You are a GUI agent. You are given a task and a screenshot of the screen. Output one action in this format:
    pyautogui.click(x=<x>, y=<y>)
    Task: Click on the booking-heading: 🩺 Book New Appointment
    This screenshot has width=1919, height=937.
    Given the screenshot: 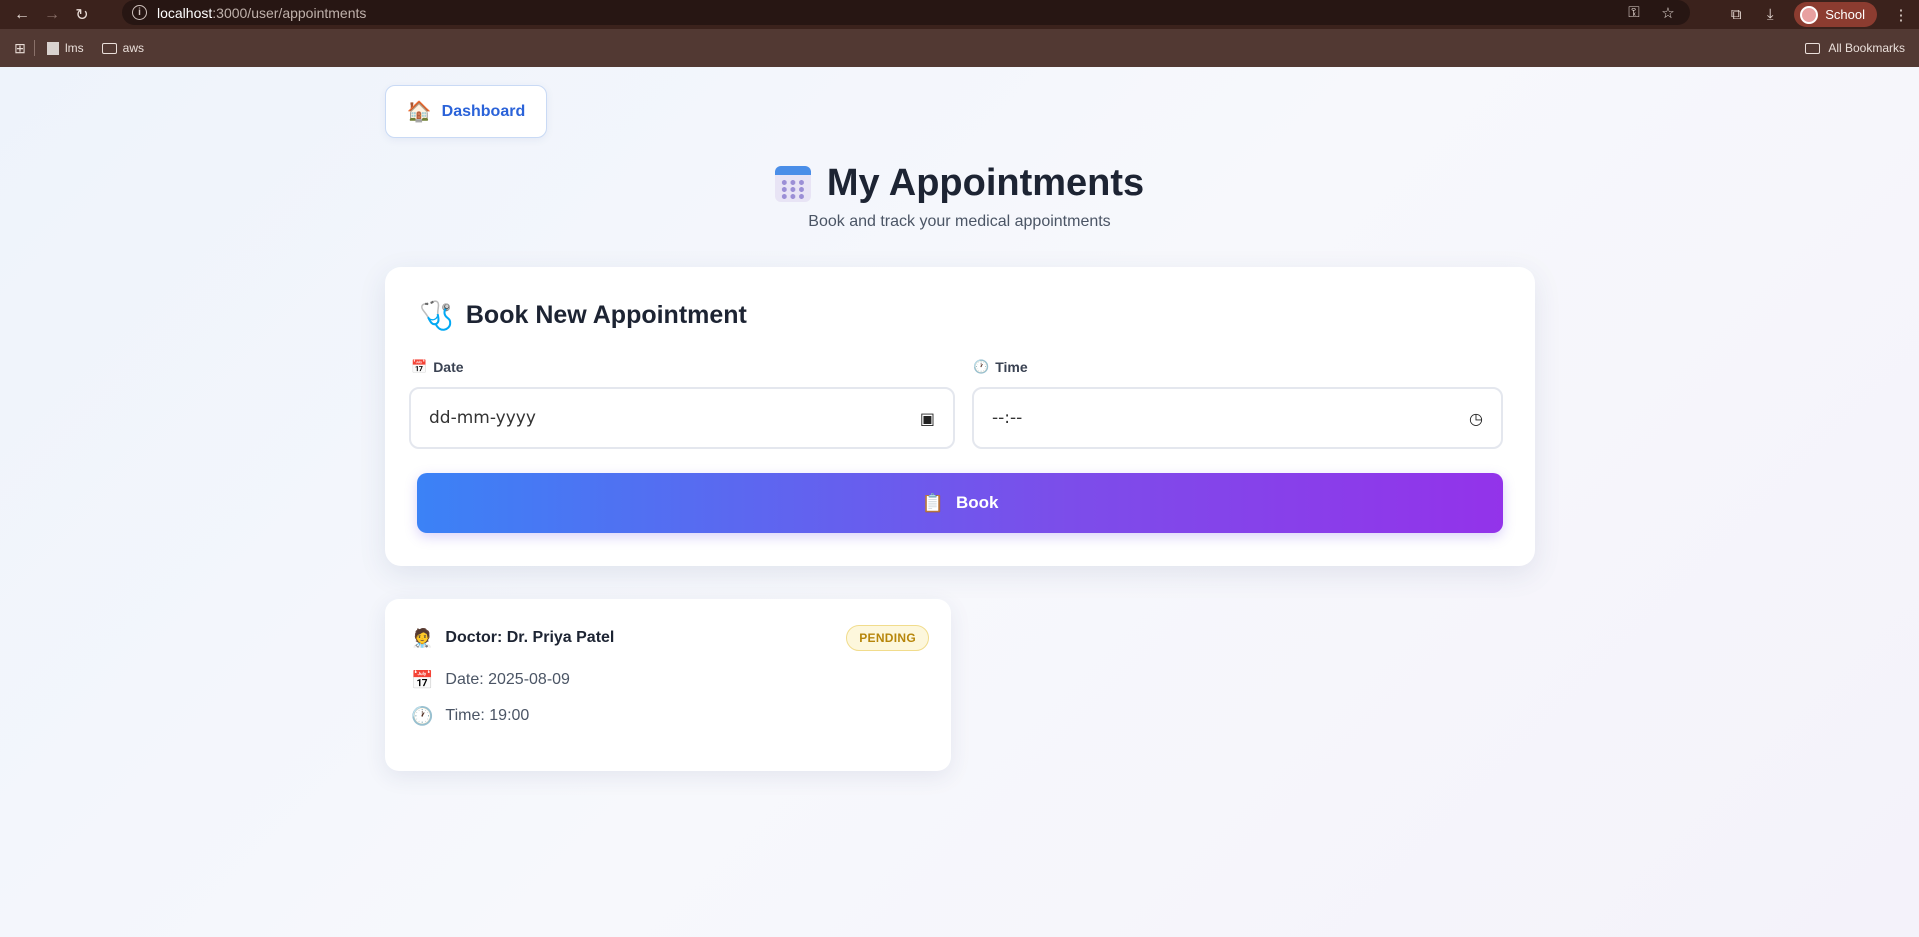 What is the action you would take?
    pyautogui.click(x=583, y=315)
    